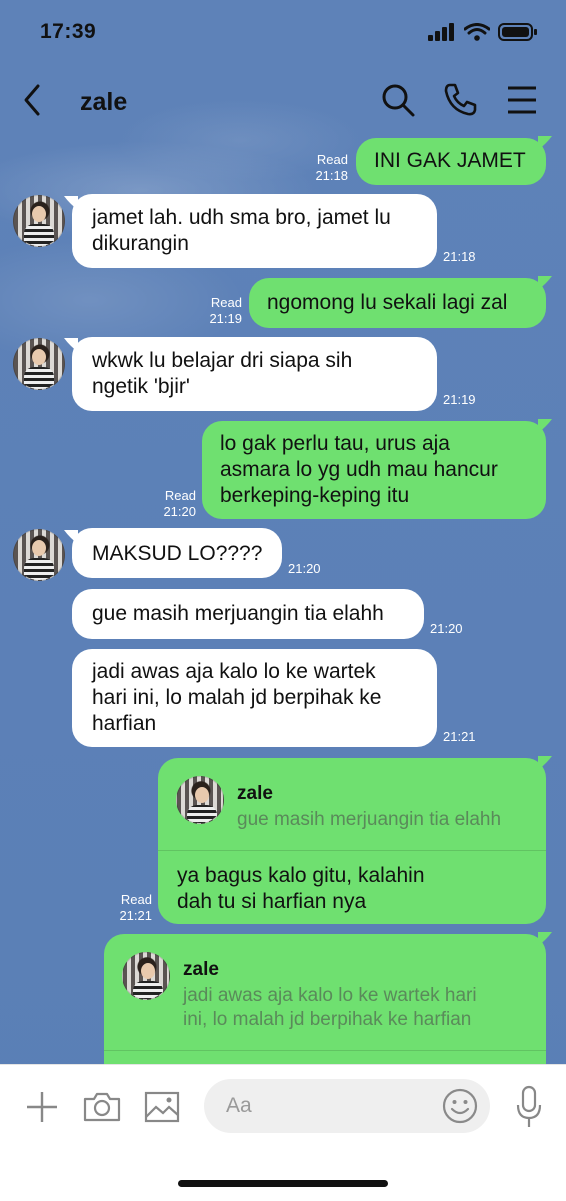 This screenshot has height=1201, width=566. Describe the element at coordinates (42, 1107) in the screenshot. I see `plus-icon` at that location.